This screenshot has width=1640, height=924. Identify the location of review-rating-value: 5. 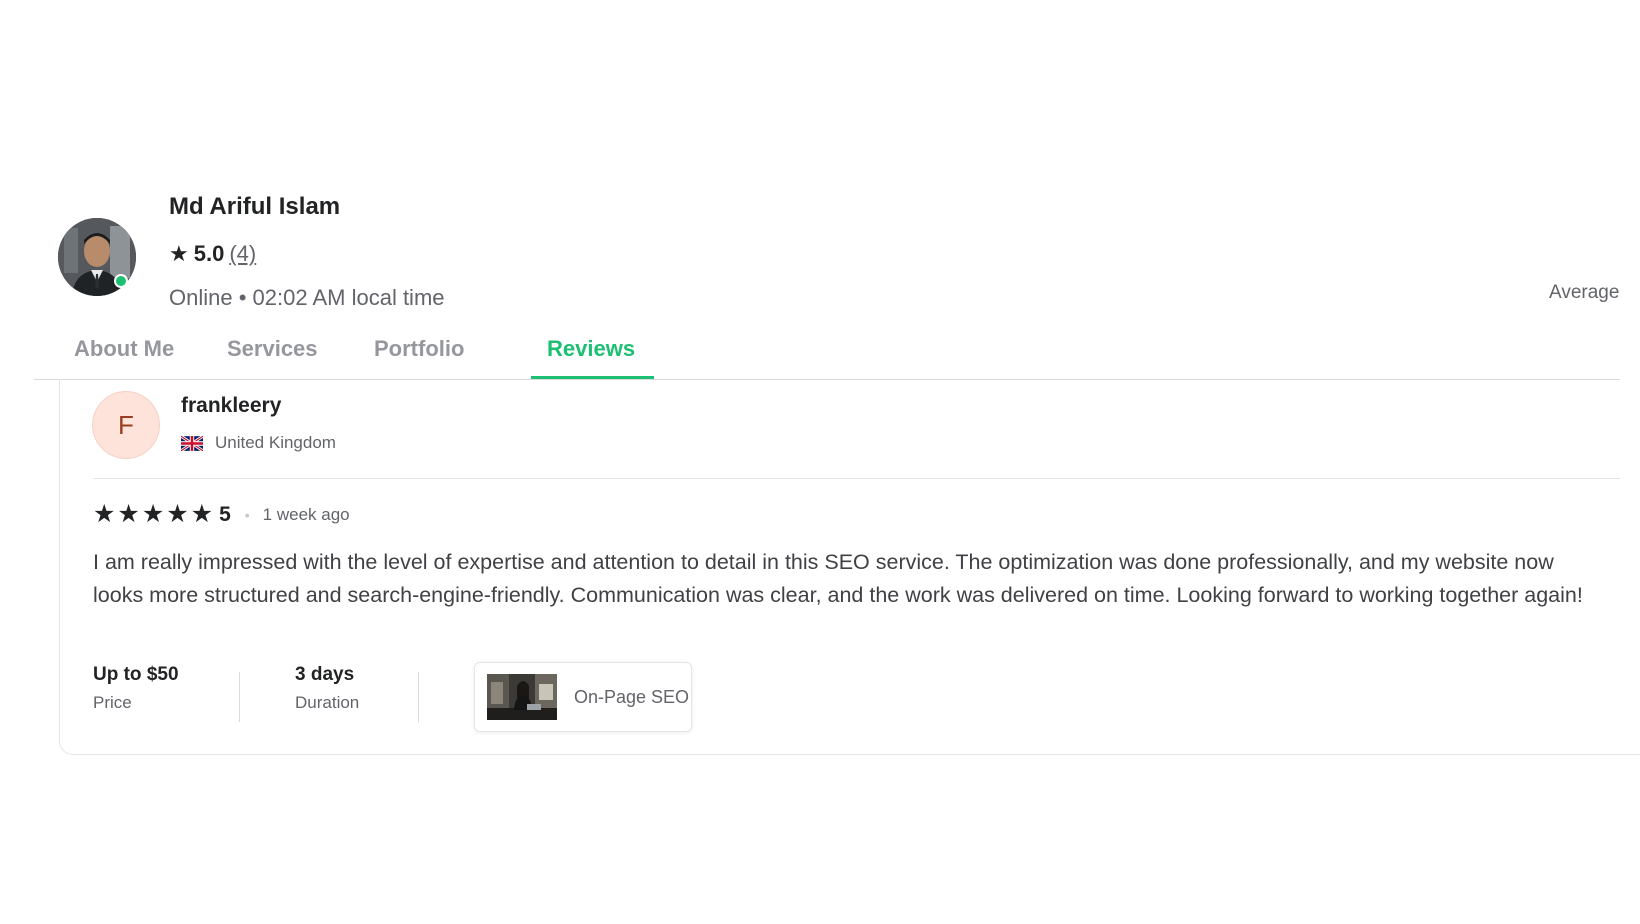
(225, 514).